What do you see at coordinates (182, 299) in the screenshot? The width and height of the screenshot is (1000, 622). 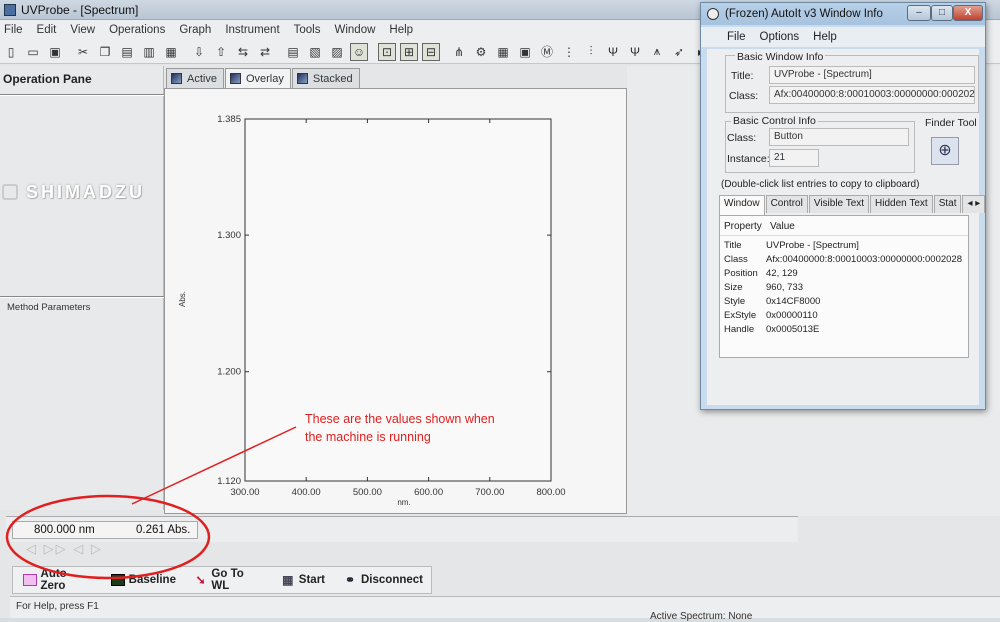 I see `y-axis-label: Abs.` at bounding box center [182, 299].